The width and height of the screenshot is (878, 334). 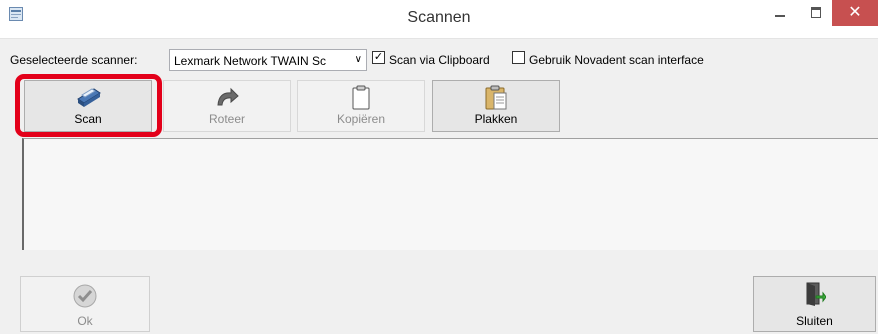 I want to click on scan-highlight-annotation, so click(x=88, y=105).